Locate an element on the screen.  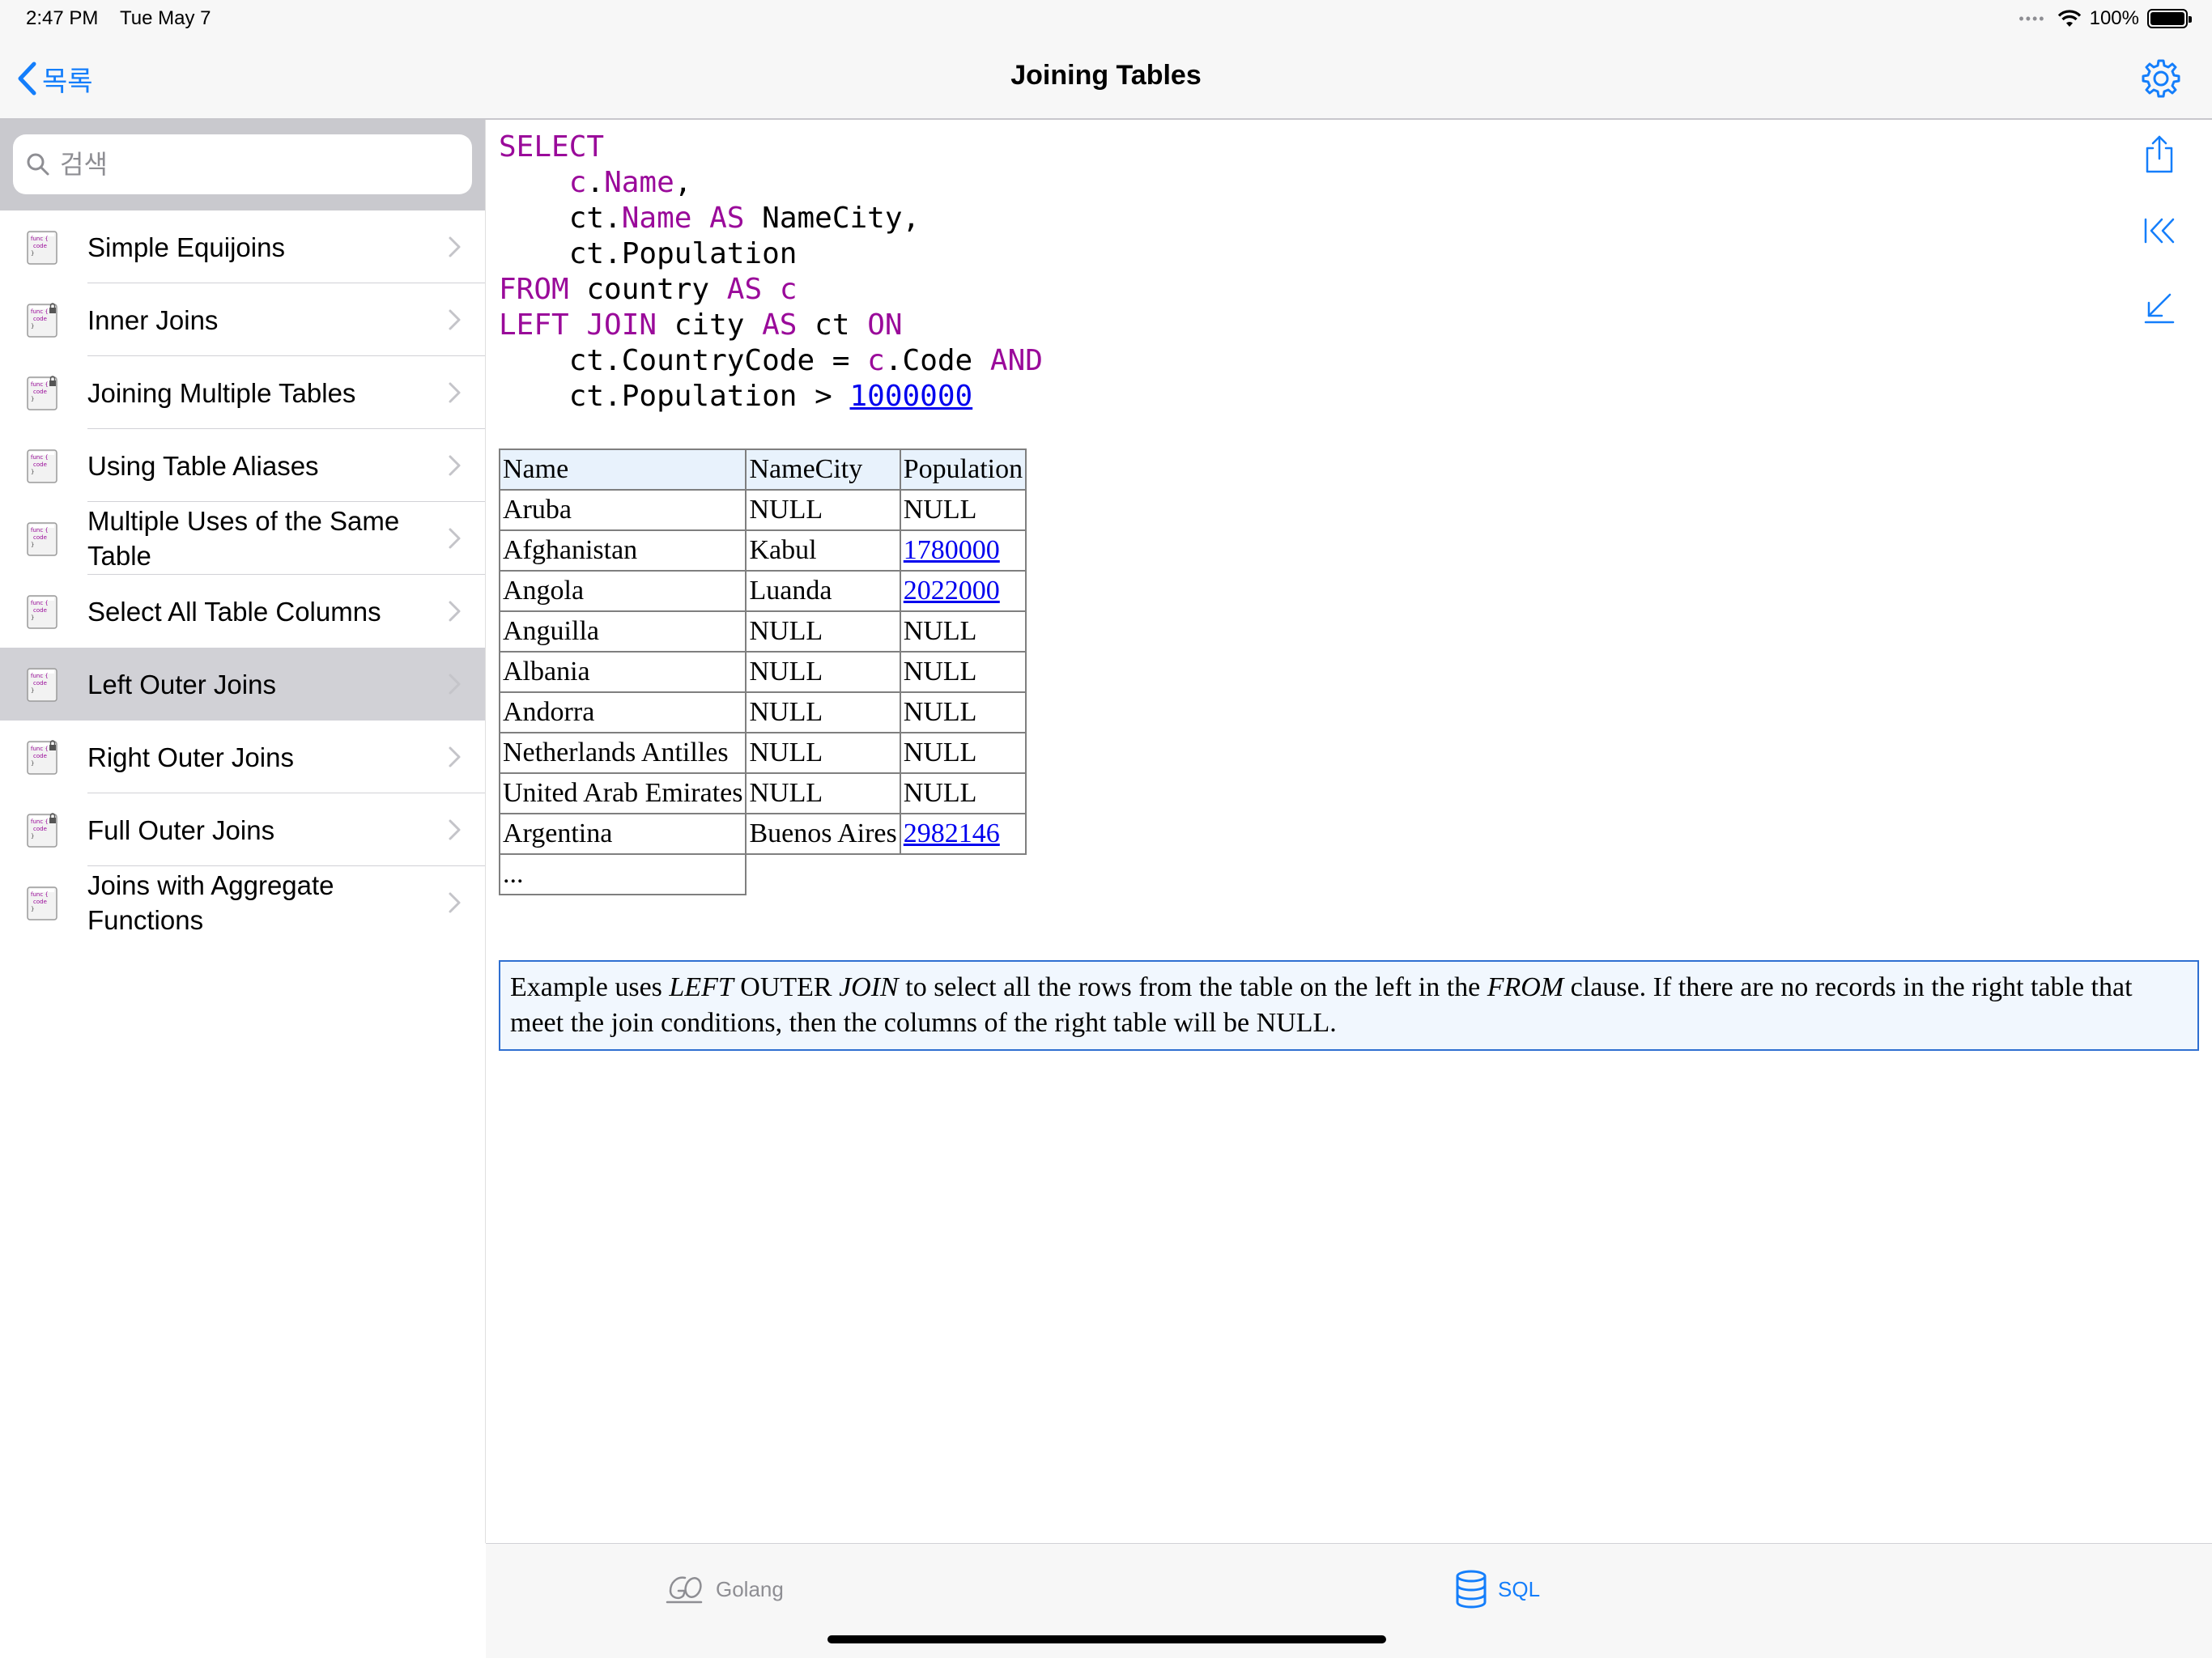
first-page-icon is located at coordinates (2160, 231).